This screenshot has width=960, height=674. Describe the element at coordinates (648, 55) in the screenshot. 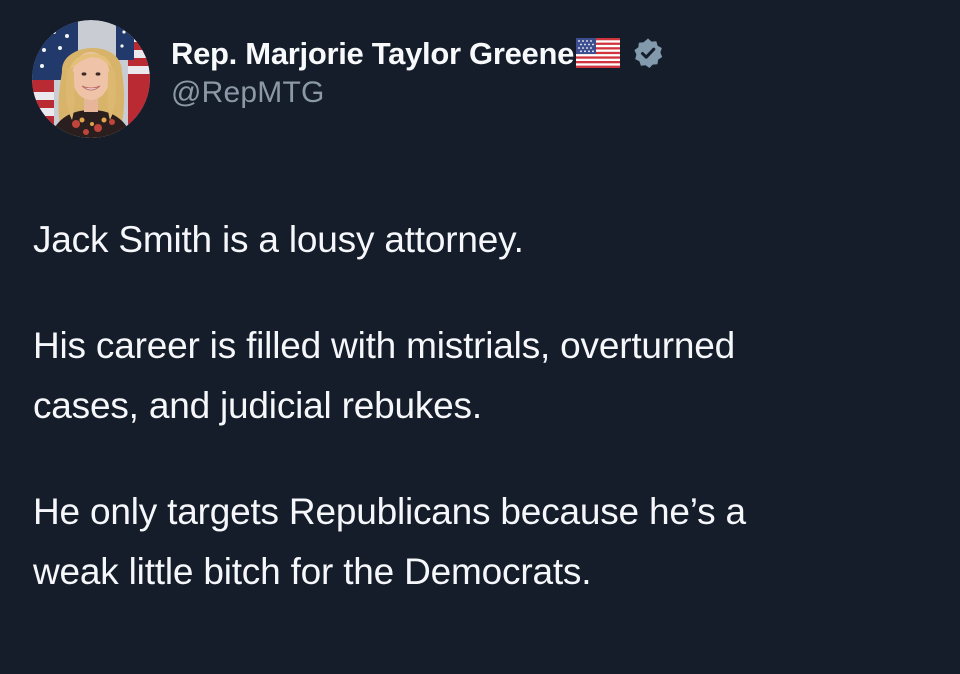

I see `verified-badge-icon` at that location.